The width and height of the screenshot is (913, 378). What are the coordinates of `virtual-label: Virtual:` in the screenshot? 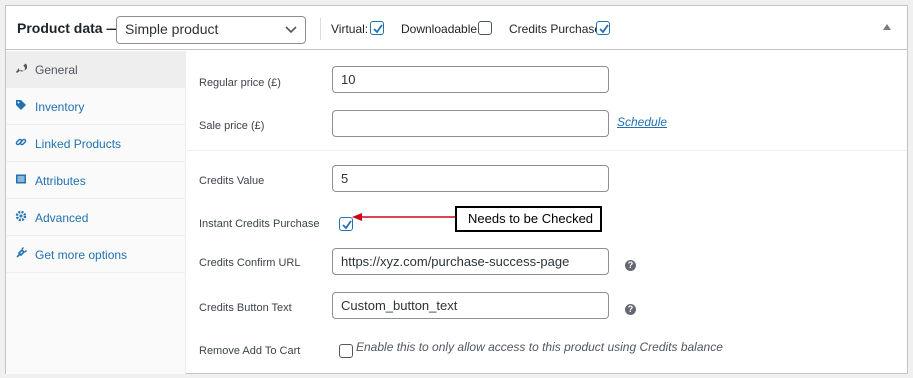 It's located at (350, 29).